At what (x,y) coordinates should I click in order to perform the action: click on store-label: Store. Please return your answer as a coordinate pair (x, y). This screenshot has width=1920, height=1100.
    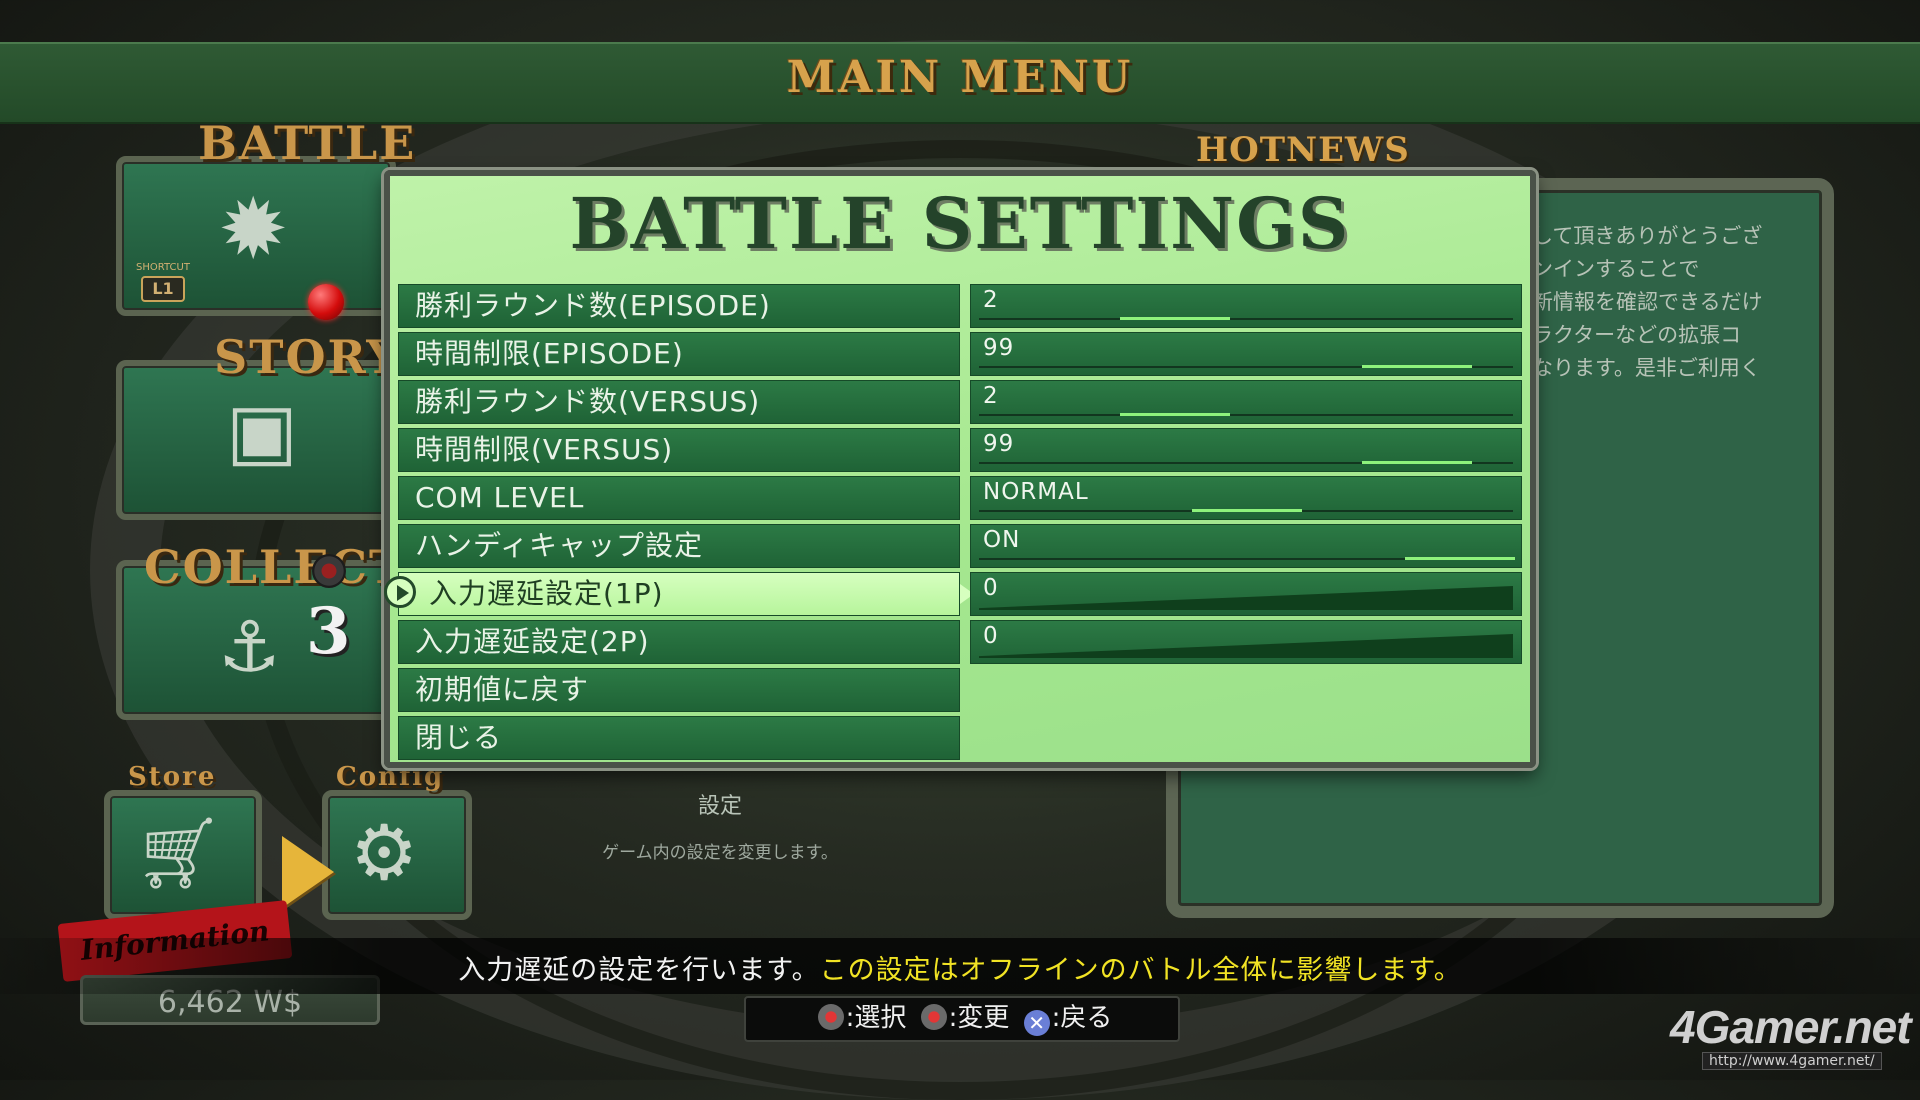
    Looking at the image, I should click on (172, 777).